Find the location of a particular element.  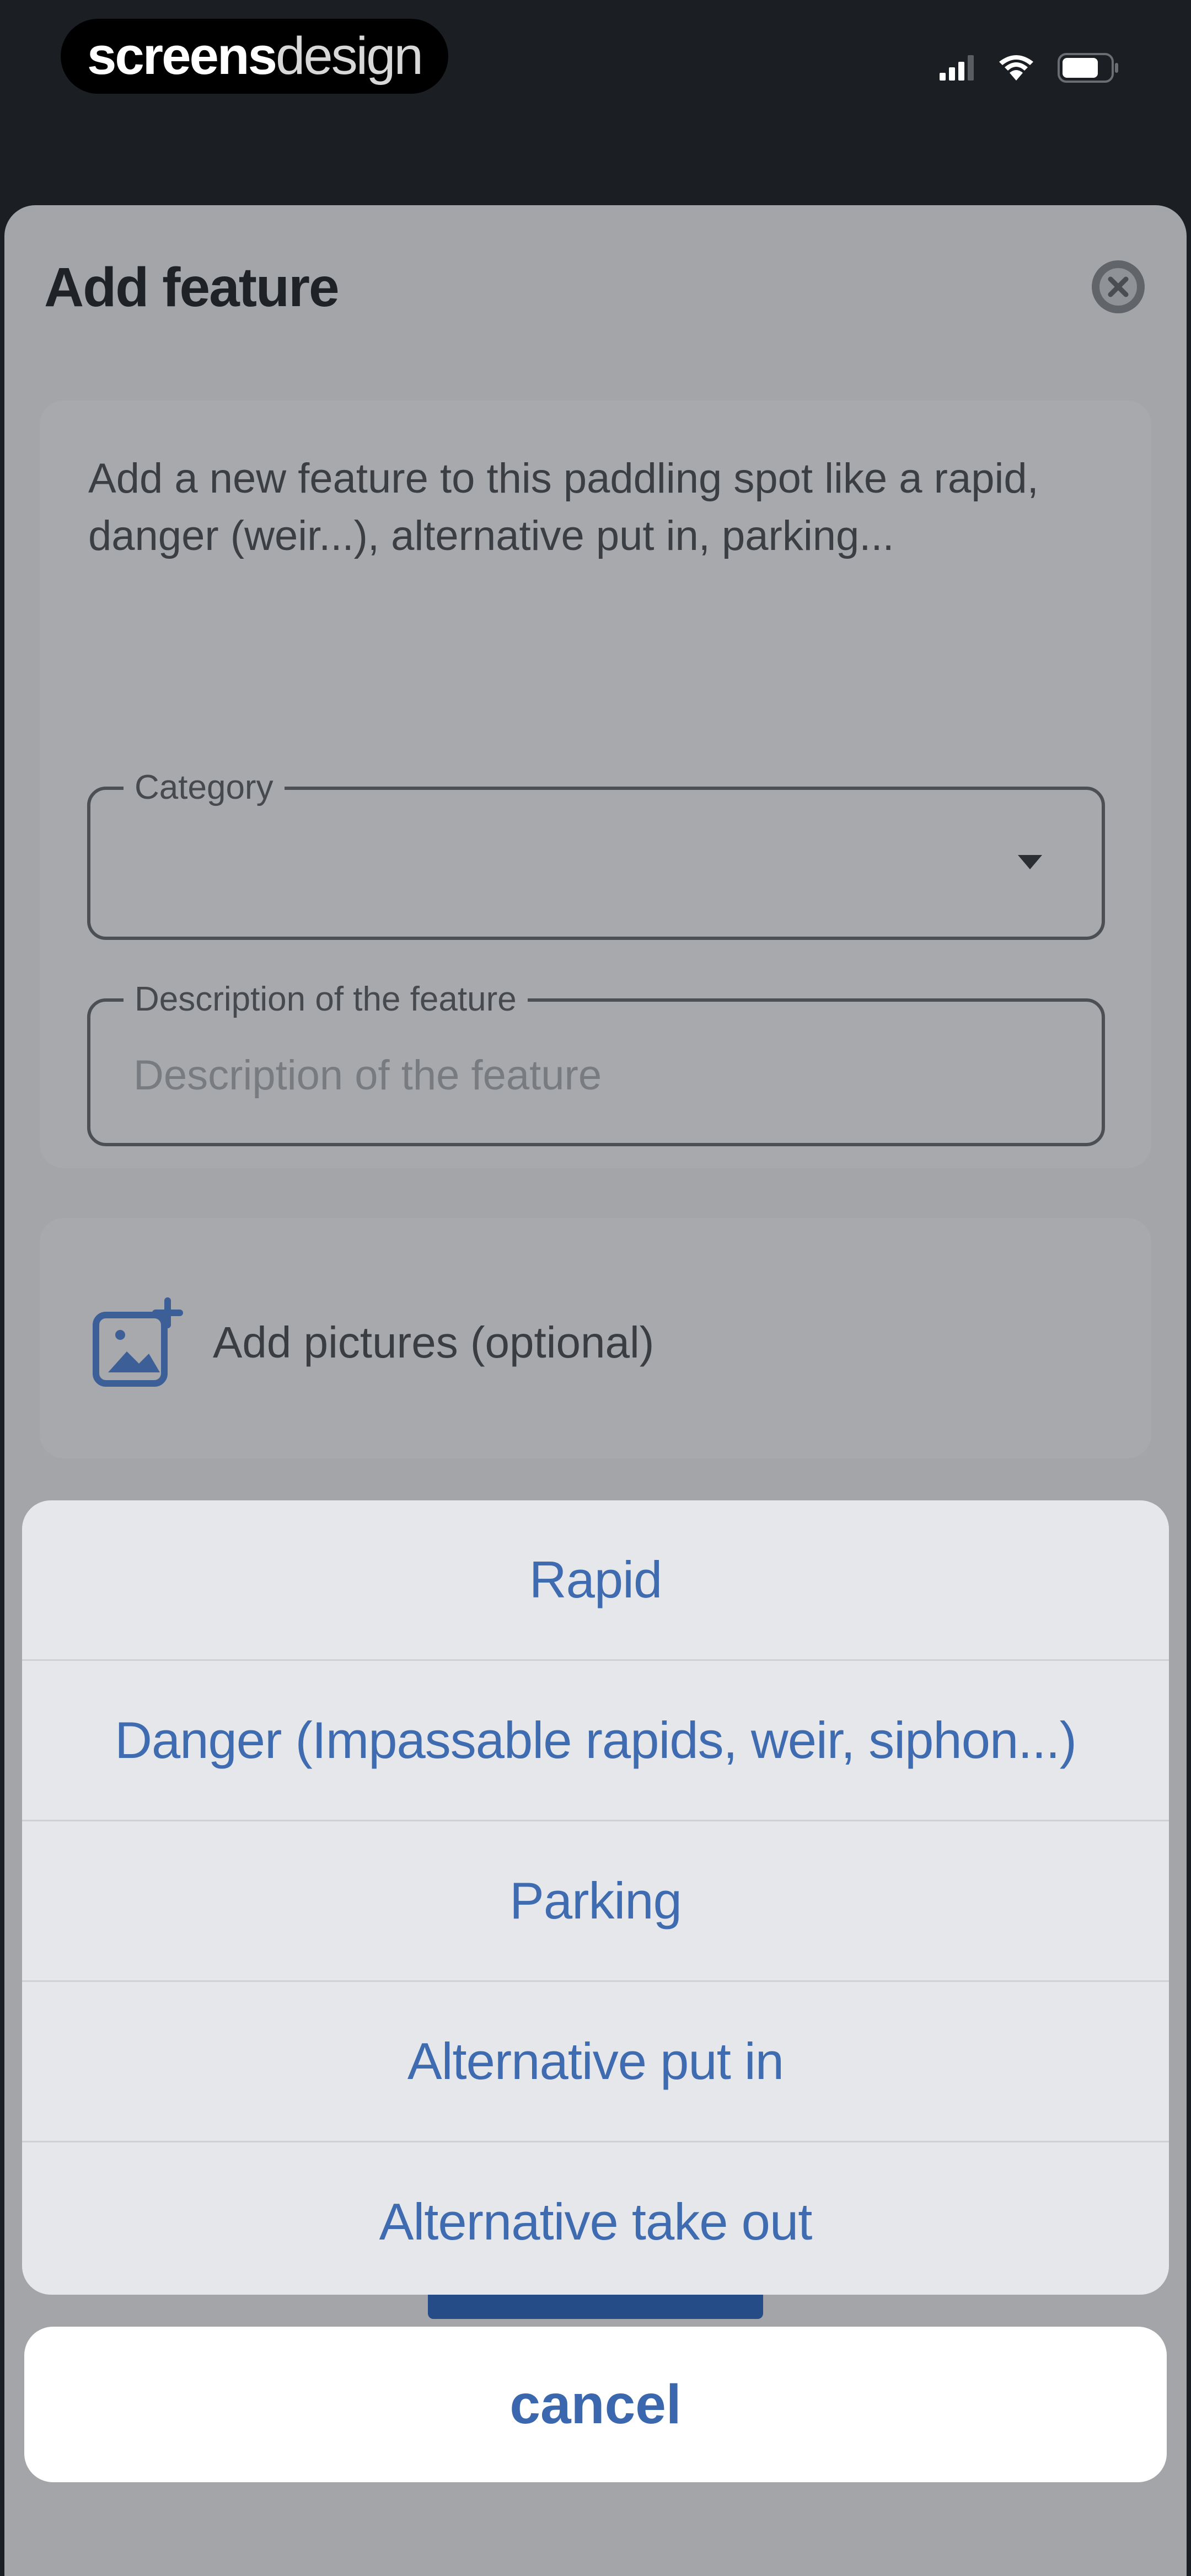

watermark-light-text: design is located at coordinates (349, 55).